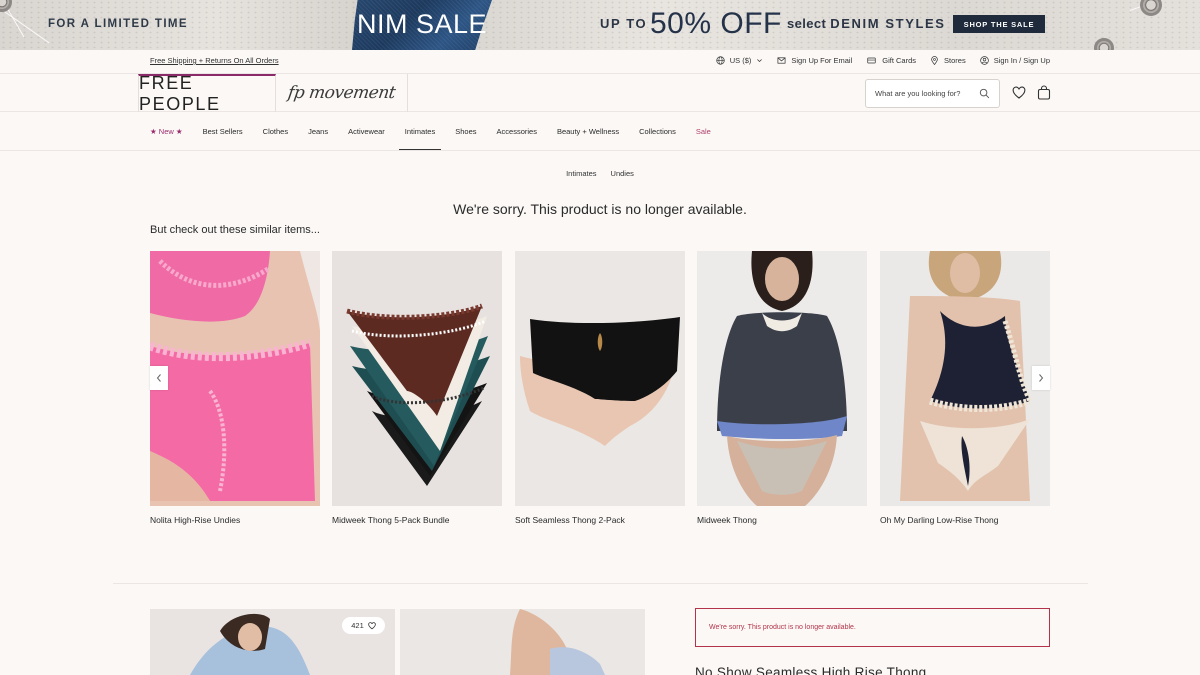 The width and height of the screenshot is (1200, 675). I want to click on chevron-left-icon, so click(158, 378).